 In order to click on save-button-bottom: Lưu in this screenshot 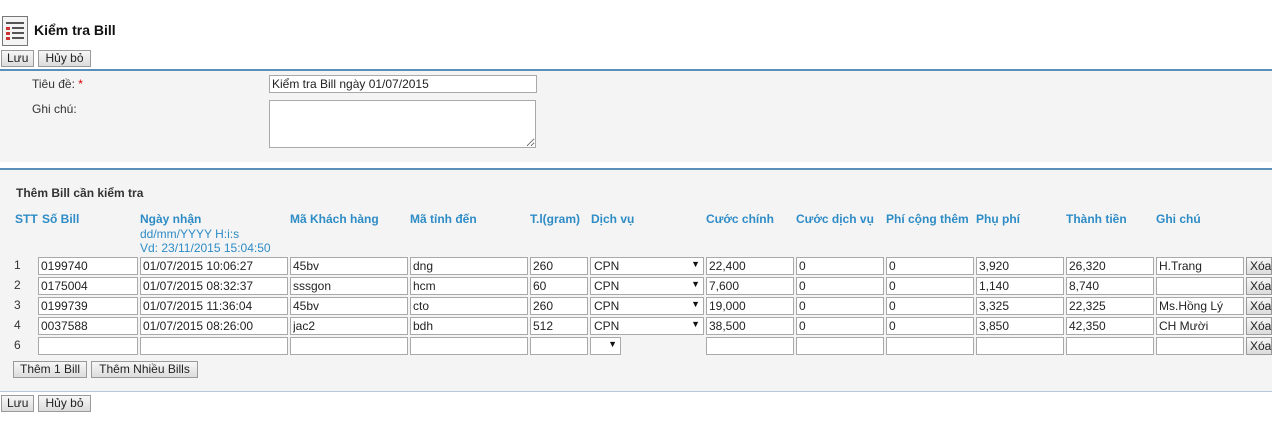, I will do `click(17, 403)`.